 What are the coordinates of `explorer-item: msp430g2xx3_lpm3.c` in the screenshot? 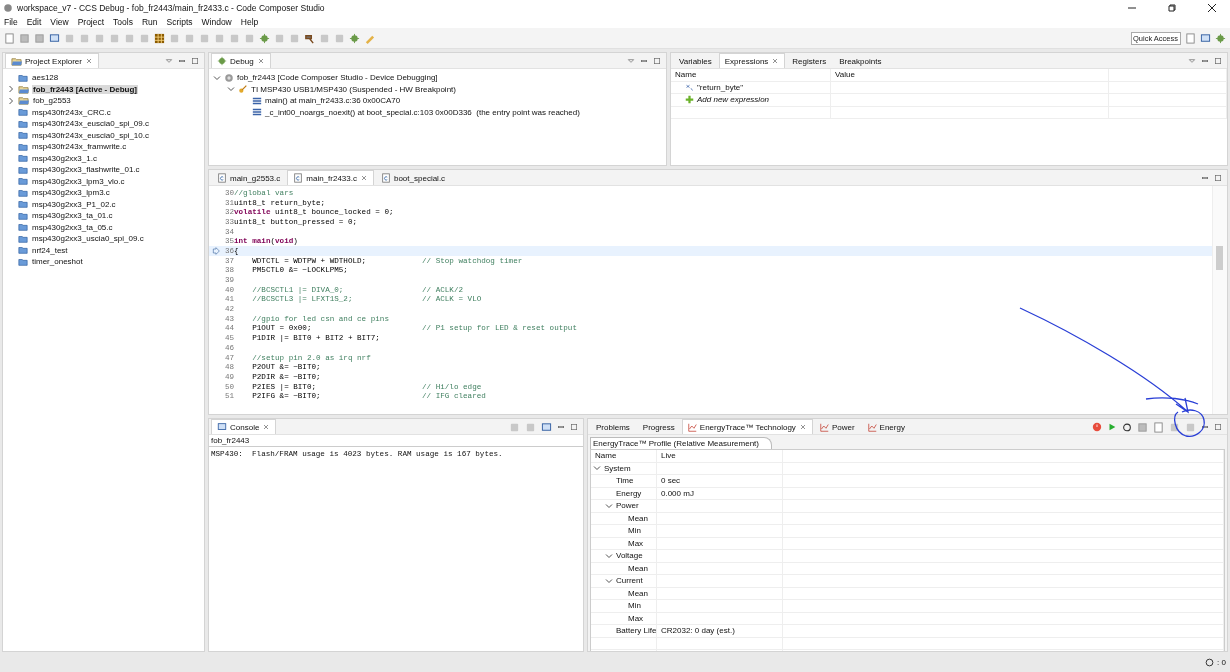 It's located at (71, 193).